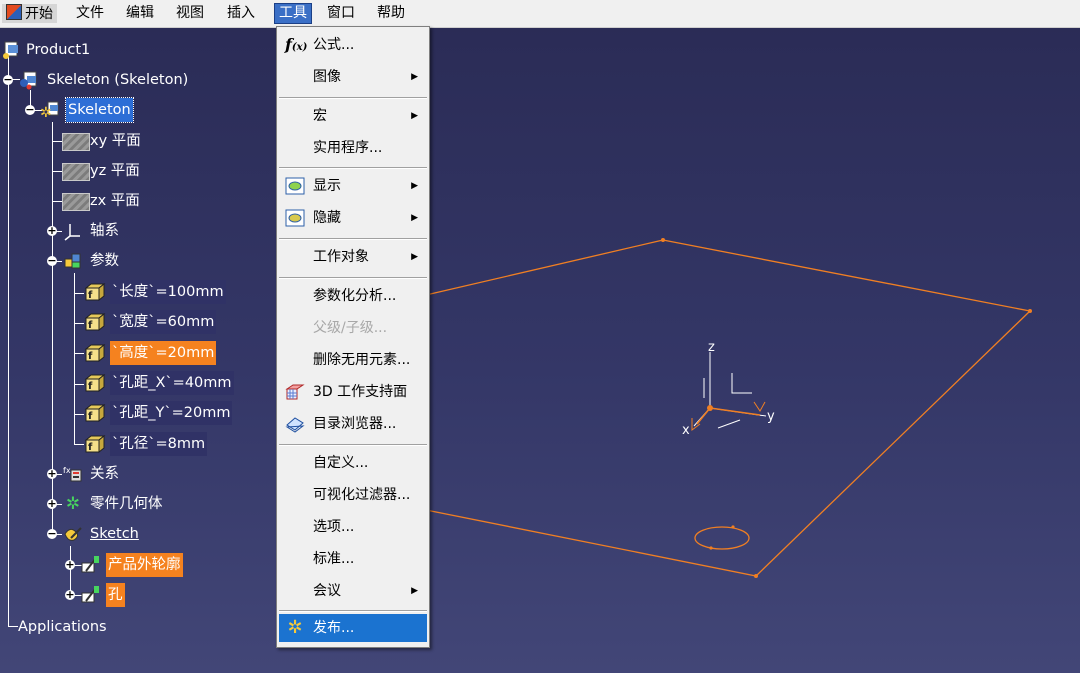 Image resolution: width=1080 pixels, height=673 pixels. What do you see at coordinates (90, 13) in the screenshot?
I see `menu-file: 文件` at bounding box center [90, 13].